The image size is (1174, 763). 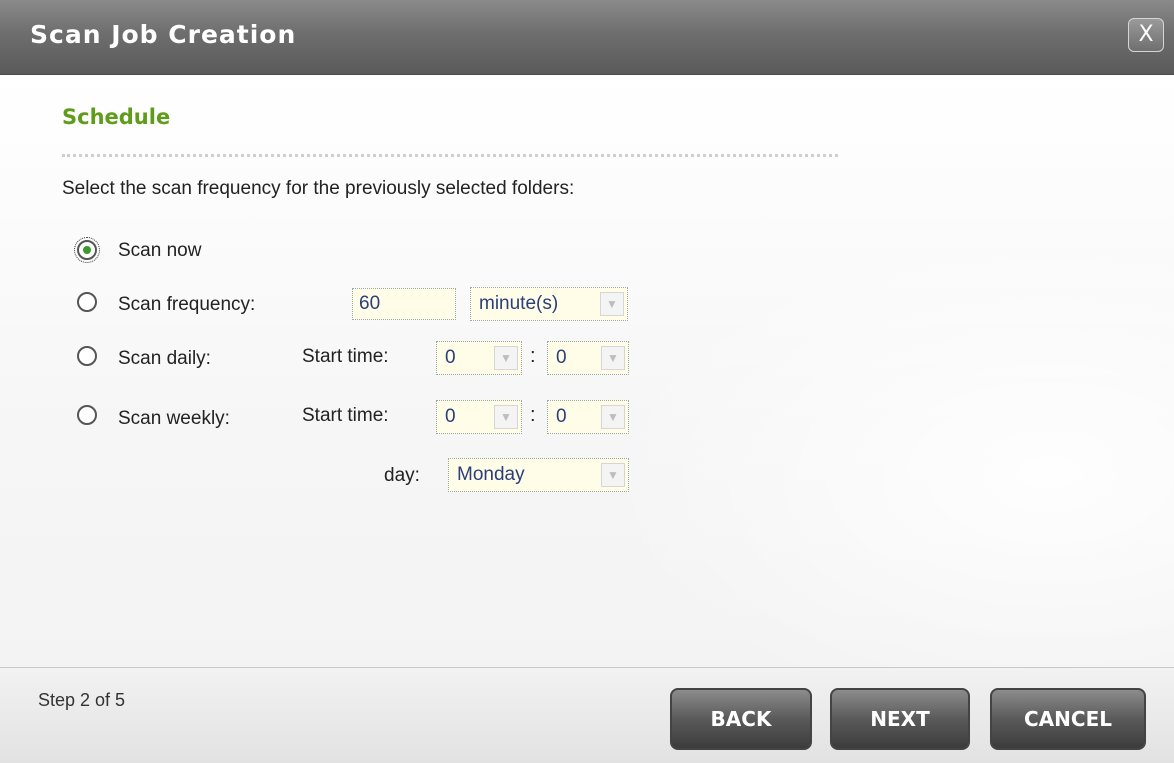 What do you see at coordinates (163, 34) in the screenshot?
I see `dialog-title: Scan Job Creation` at bounding box center [163, 34].